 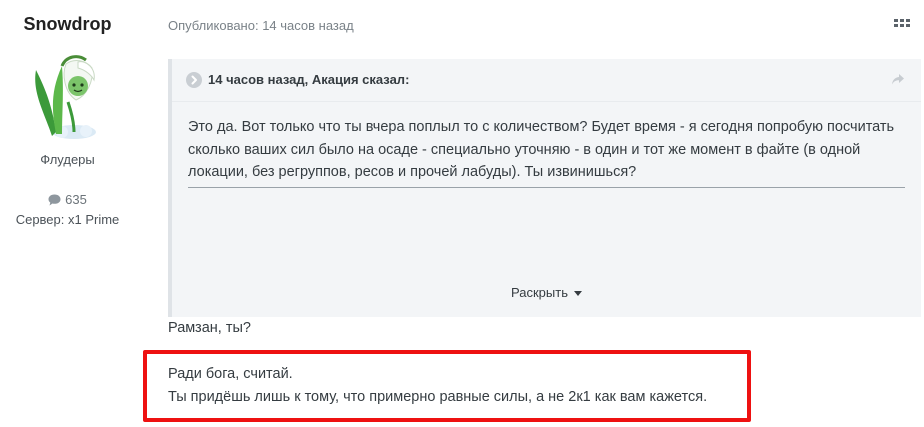 What do you see at coordinates (546, 80) in the screenshot?
I see `quote-header: 14 часов назад, Акация сказал:` at bounding box center [546, 80].